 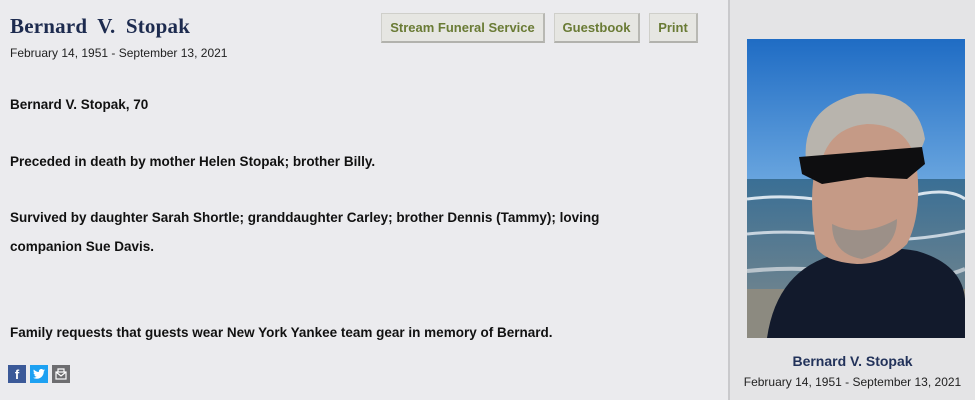 I want to click on twitter-icon, so click(x=39, y=374).